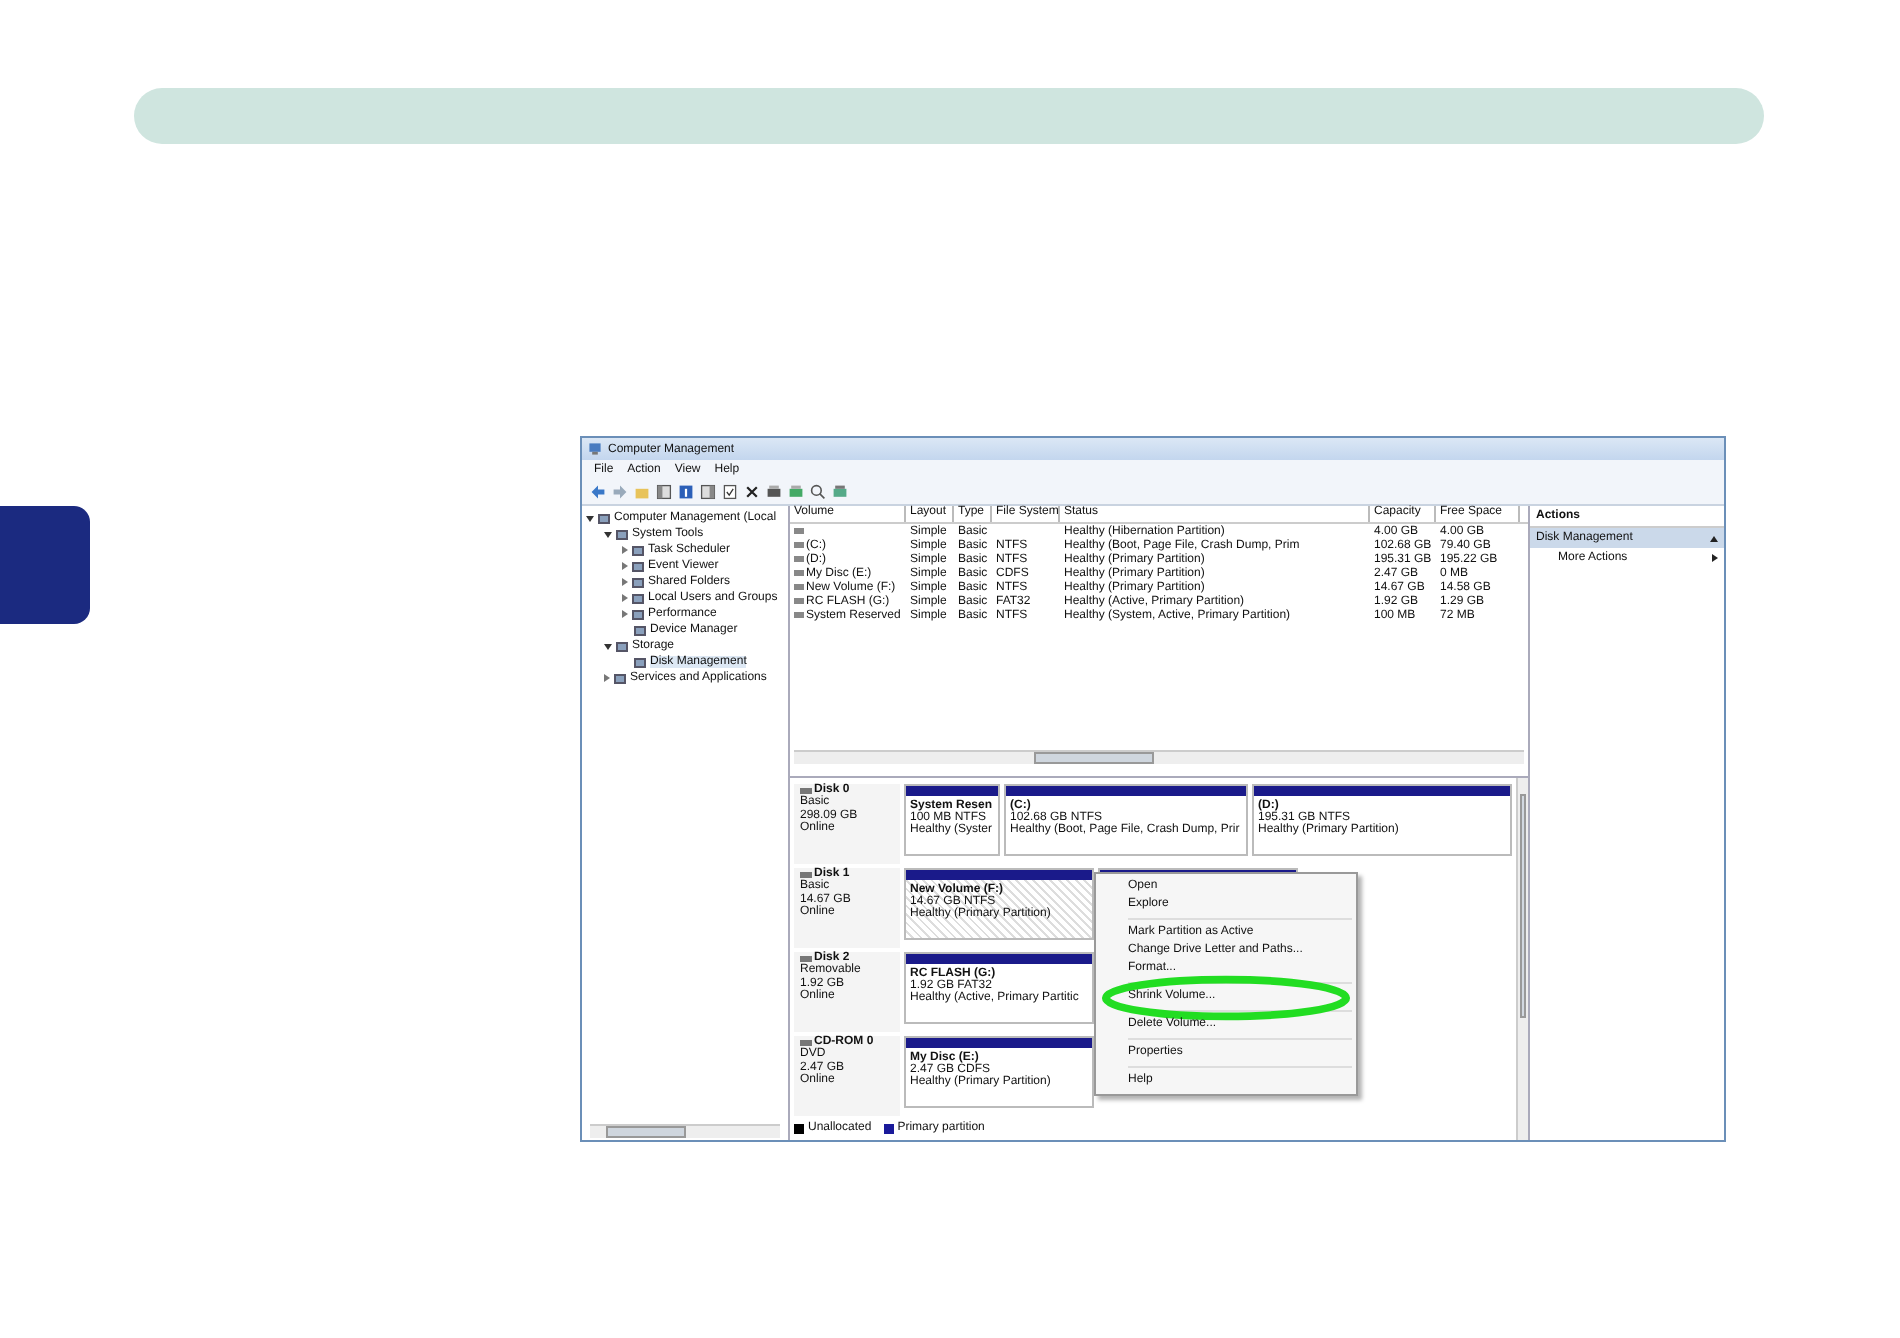  I want to click on submenu-arrow-icon, so click(1715, 558).